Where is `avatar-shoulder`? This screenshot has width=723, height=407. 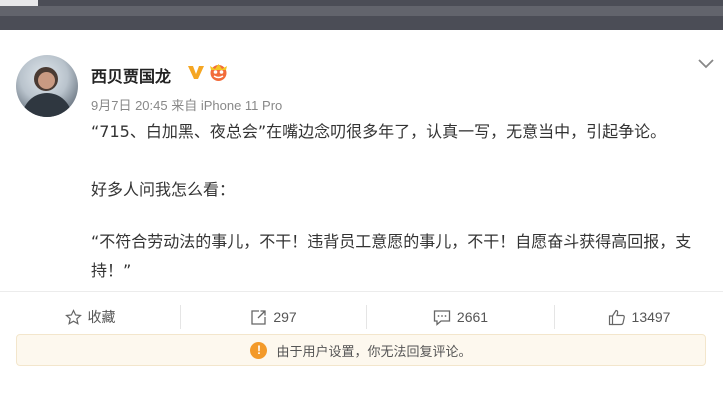
avatar-shoulder is located at coordinates (47, 105).